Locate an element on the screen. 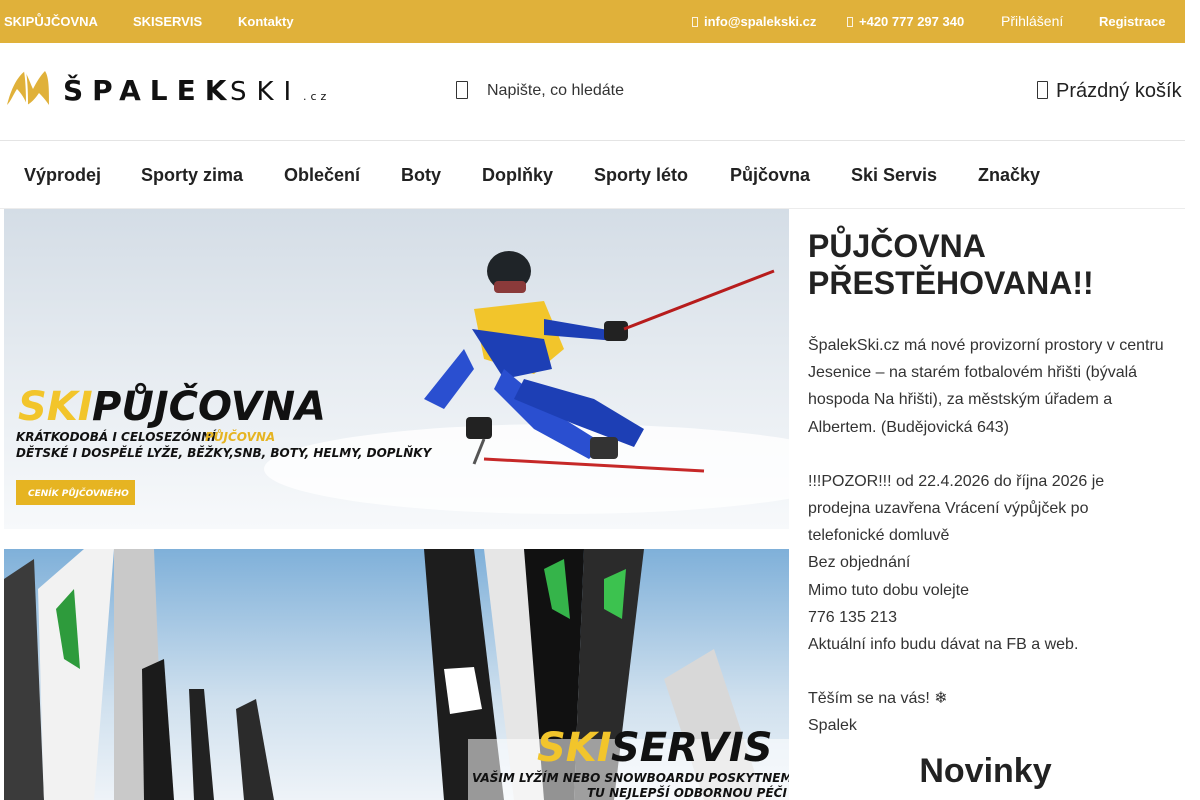 This screenshot has height=800, width=1200. search-input: Napište, co hledáte is located at coordinates (555, 91).